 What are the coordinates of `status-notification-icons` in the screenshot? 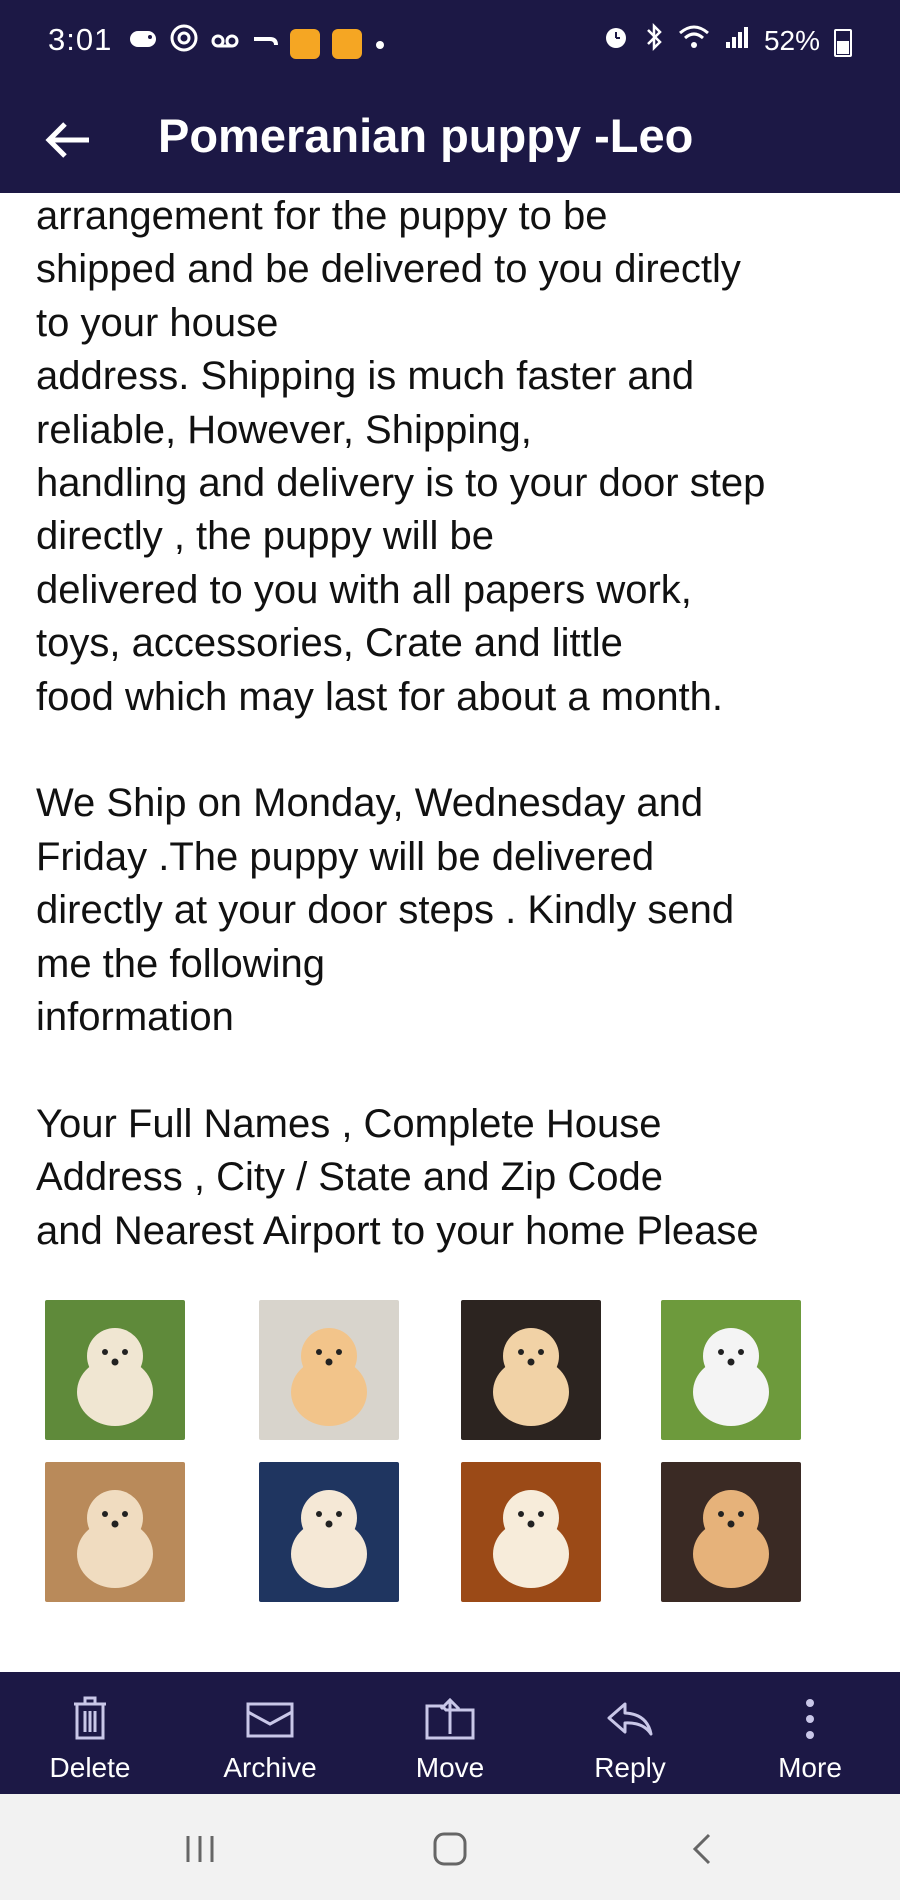 It's located at (257, 43).